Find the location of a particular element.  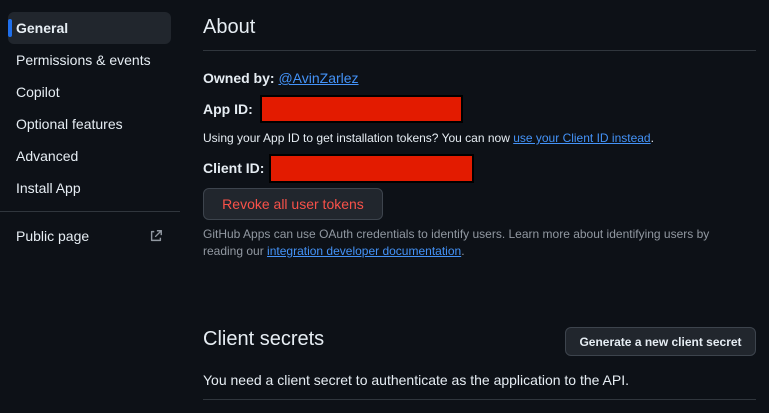

use-client-id-link: use your Client ID instead is located at coordinates (581, 138).